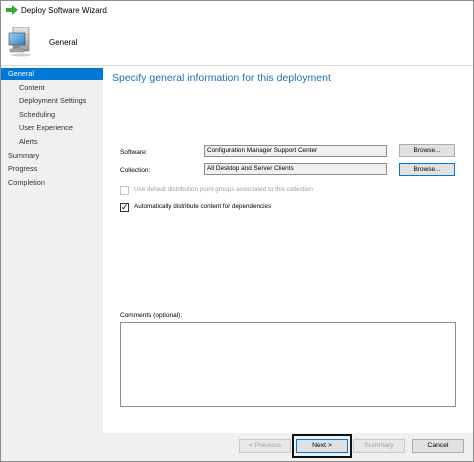 The height and width of the screenshot is (462, 474). What do you see at coordinates (52, 128) in the screenshot?
I see `nav-item-user-experience: User Experience` at bounding box center [52, 128].